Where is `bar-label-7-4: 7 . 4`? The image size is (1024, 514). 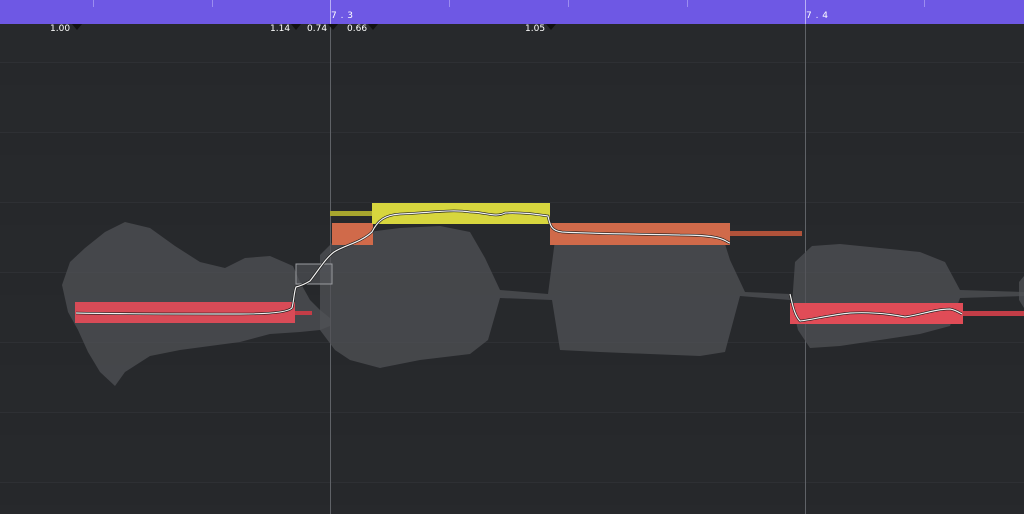
bar-label-7-4: 7 . 4 is located at coordinates (817, 16).